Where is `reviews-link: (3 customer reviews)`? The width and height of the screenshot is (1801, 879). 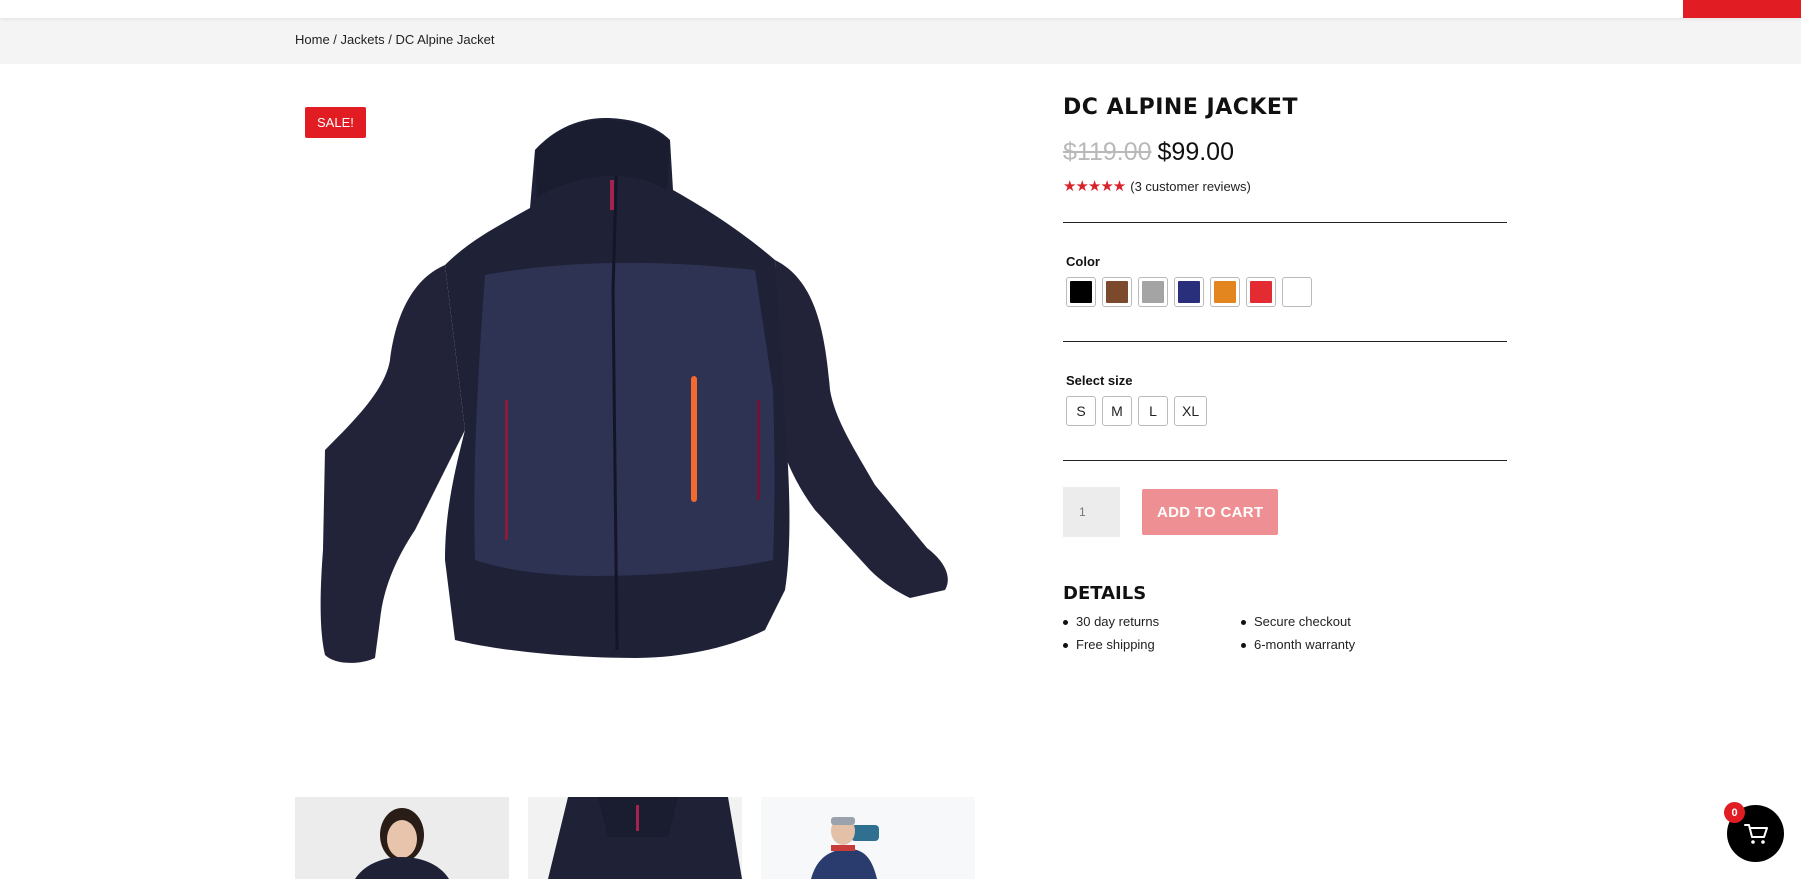
reviews-link: (3 customer reviews) is located at coordinates (1190, 186).